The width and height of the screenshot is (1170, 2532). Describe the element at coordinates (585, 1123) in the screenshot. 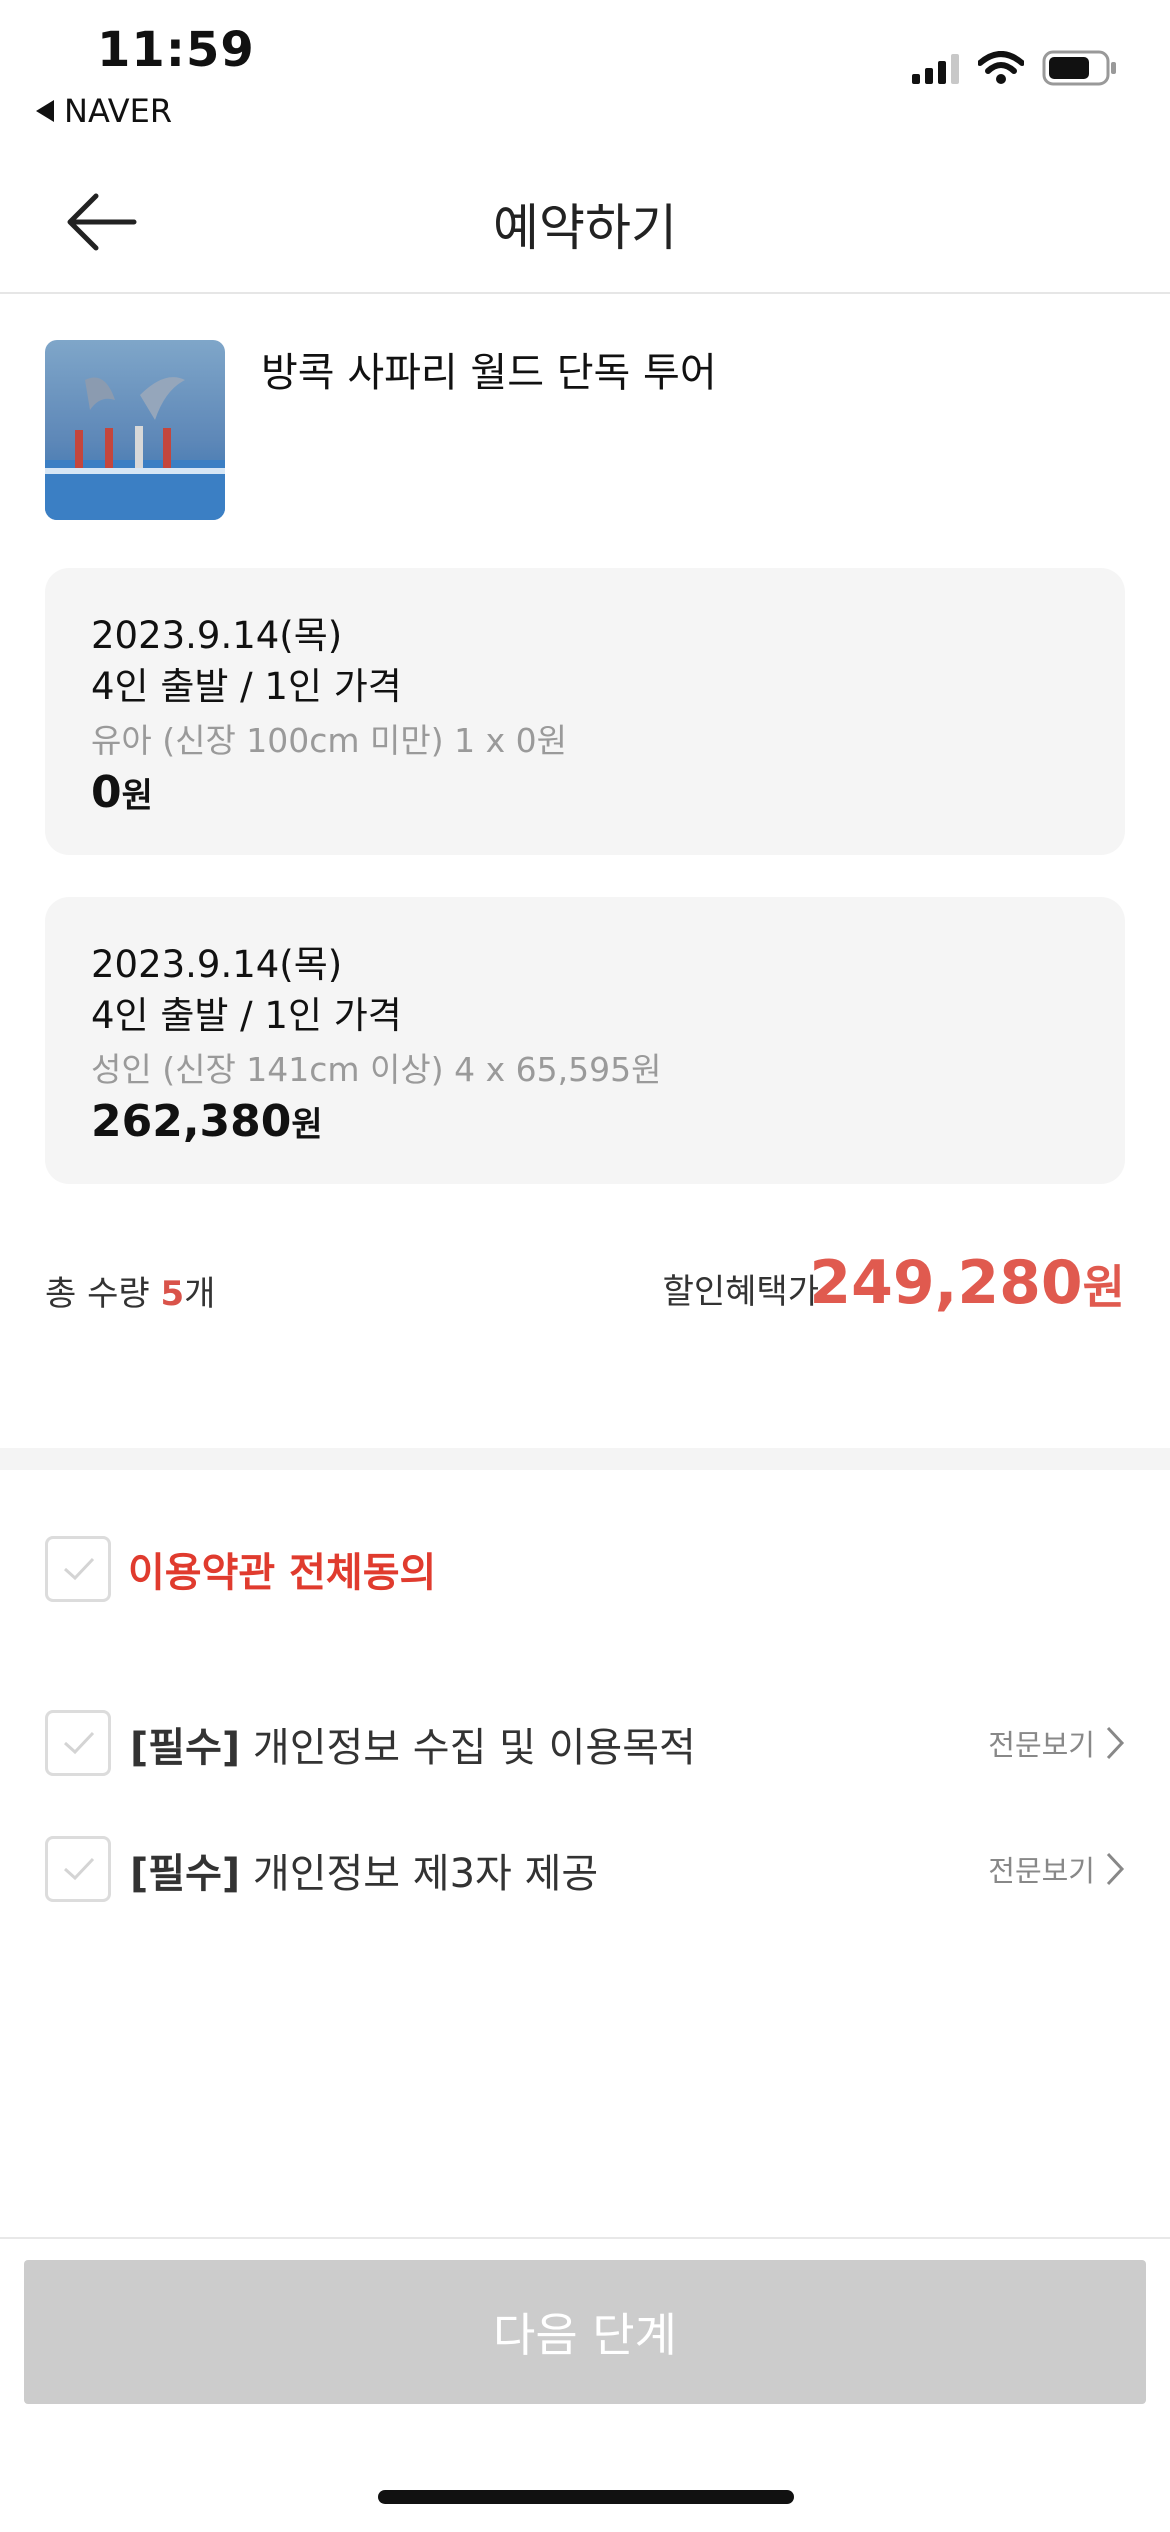

I see `option-price: 262,380원` at that location.